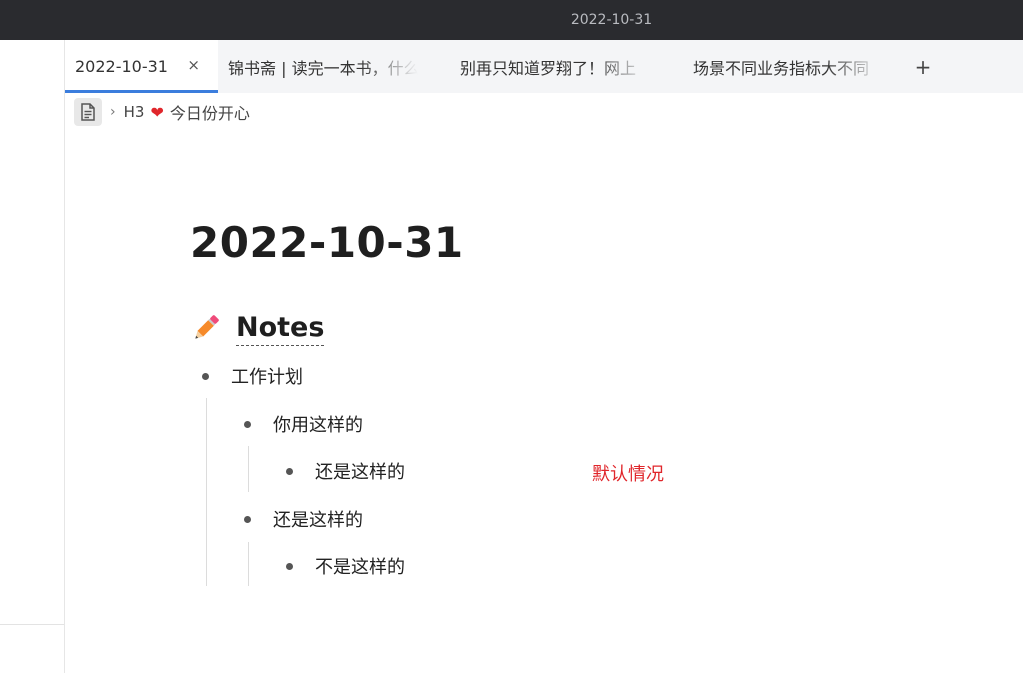 This screenshot has width=1023, height=673. I want to click on left-sidebar, so click(32, 356).